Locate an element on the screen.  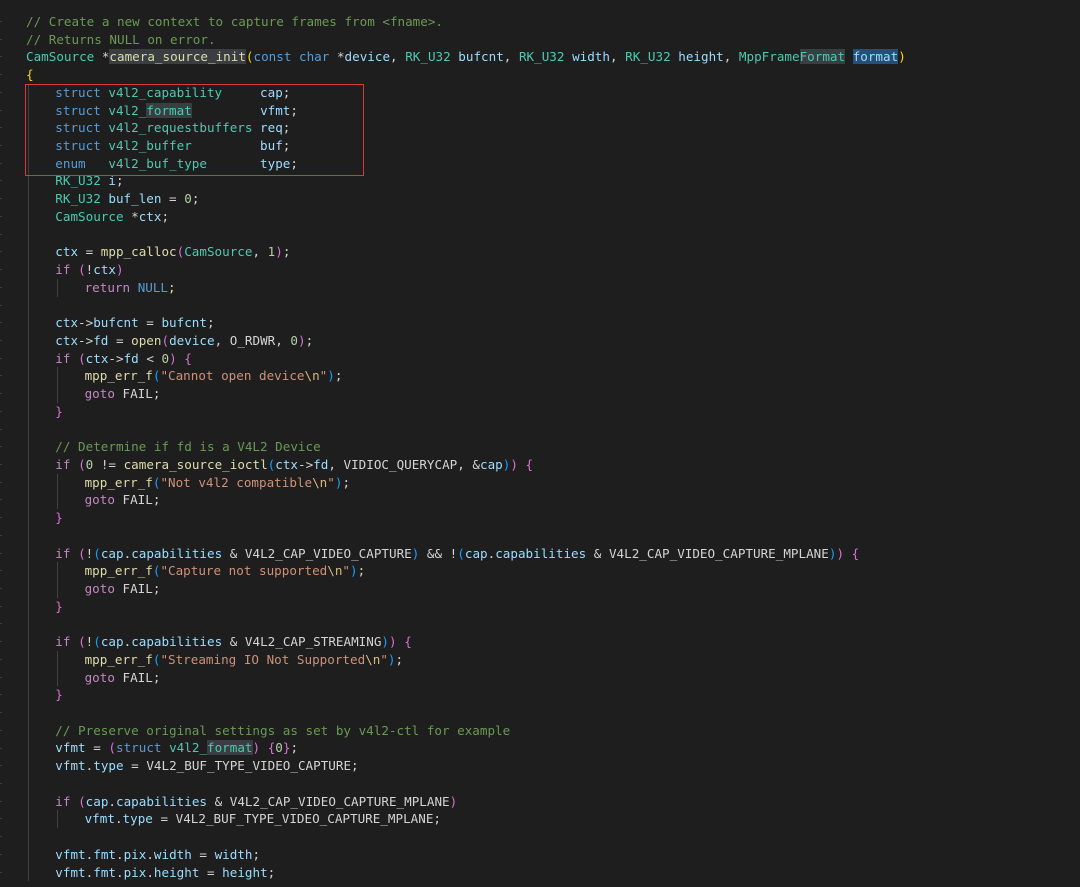
code-line: ctx->bufcnt = bufcnt; is located at coordinates (466, 323).